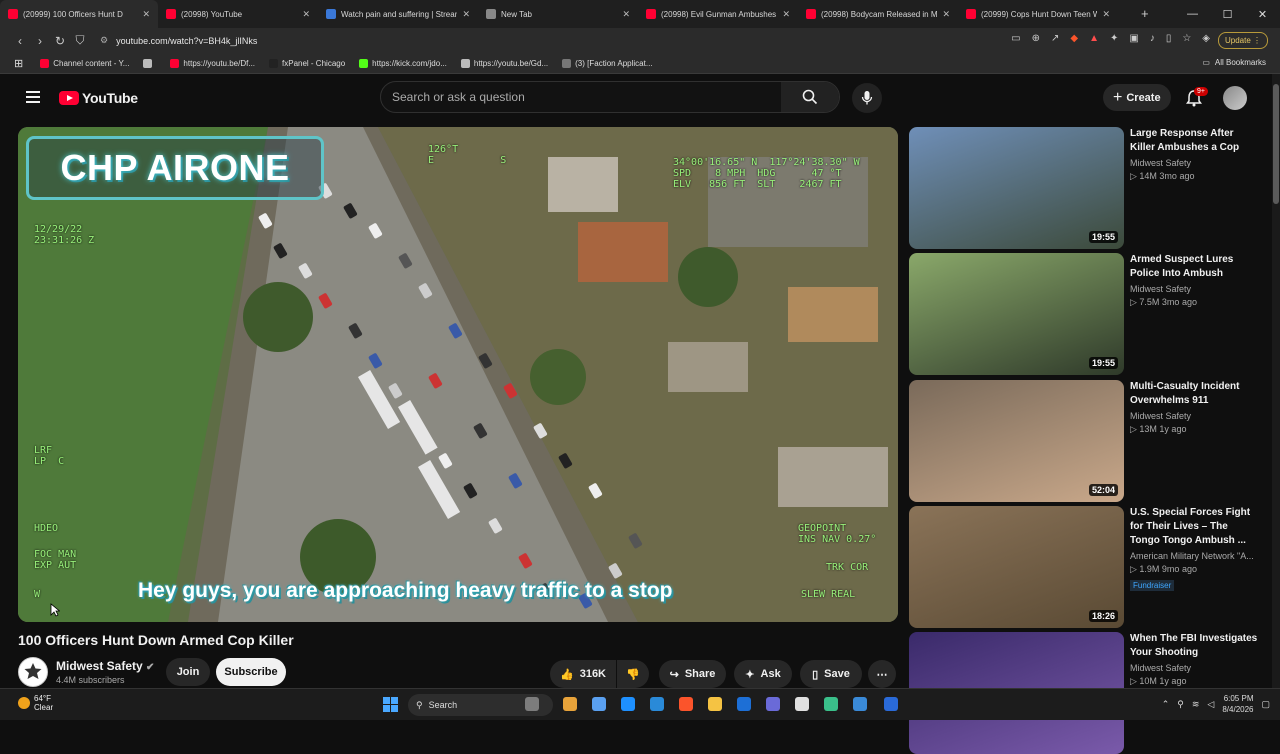 This screenshot has height=754, width=1280. I want to click on search-input: Search or ask a question, so click(581, 97).